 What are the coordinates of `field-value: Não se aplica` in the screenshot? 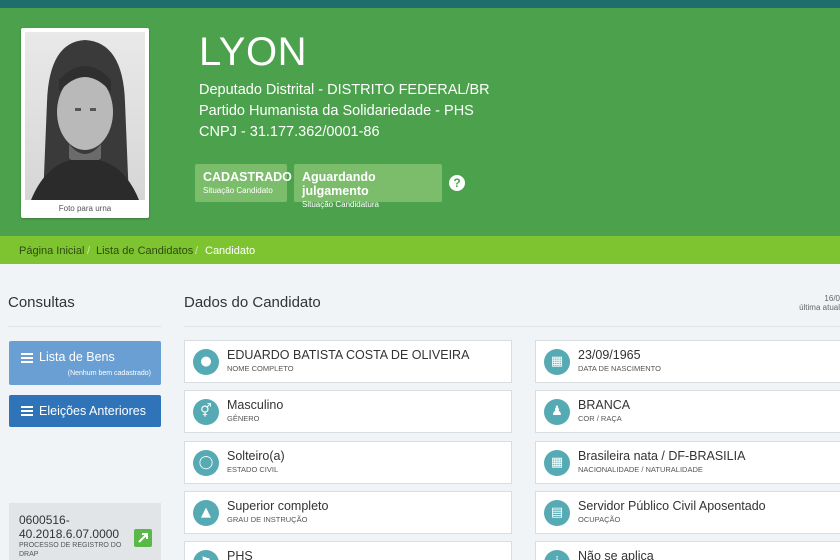 It's located at (616, 554).